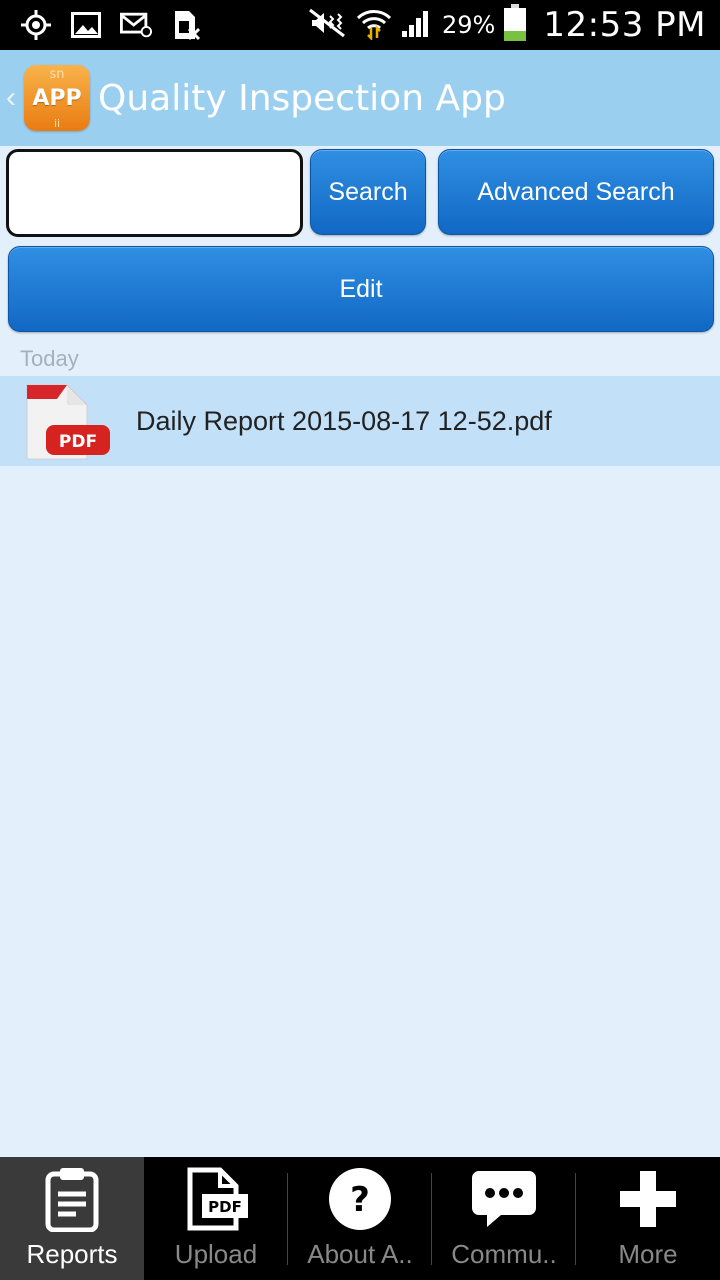  I want to click on tab-label: About A.., so click(360, 1254).